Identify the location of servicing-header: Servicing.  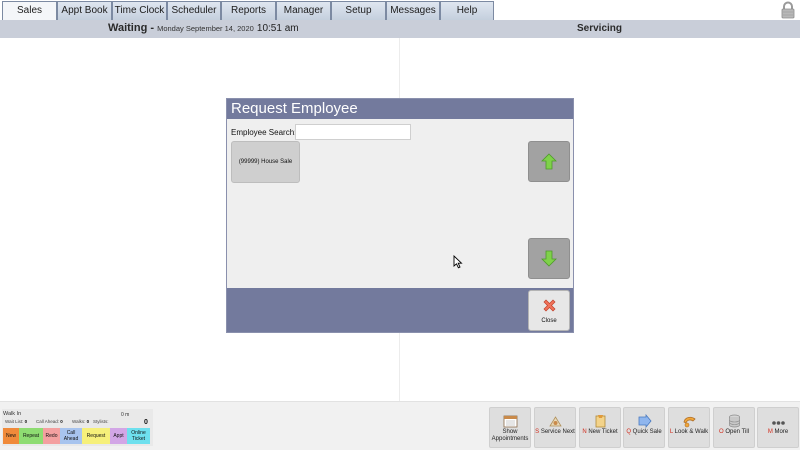
(600, 28).